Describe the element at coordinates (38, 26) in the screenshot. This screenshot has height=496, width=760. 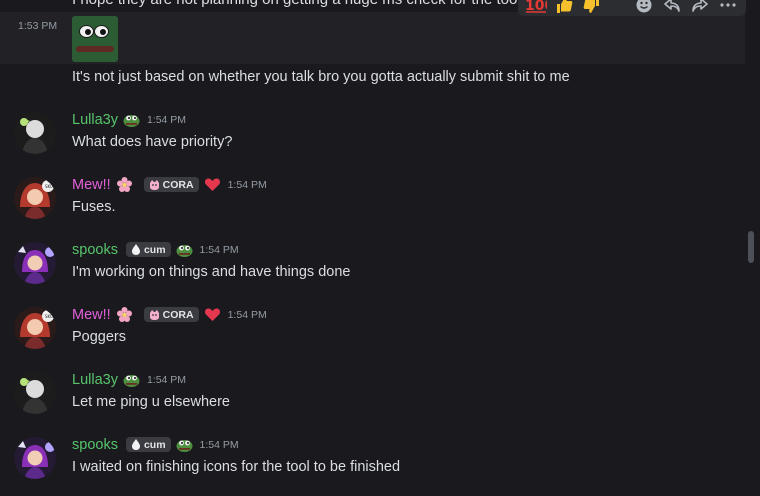
I see `timestamp: 1:53 PM` at that location.